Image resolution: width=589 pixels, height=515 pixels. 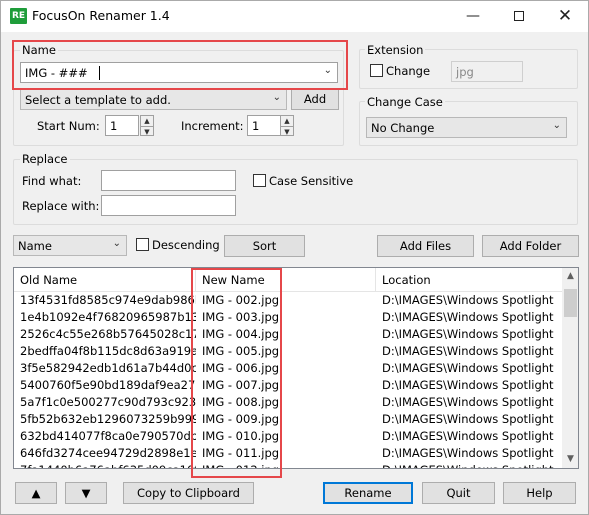 What do you see at coordinates (70, 245) in the screenshot?
I see `sort-by-combobox: Name ⌄` at bounding box center [70, 245].